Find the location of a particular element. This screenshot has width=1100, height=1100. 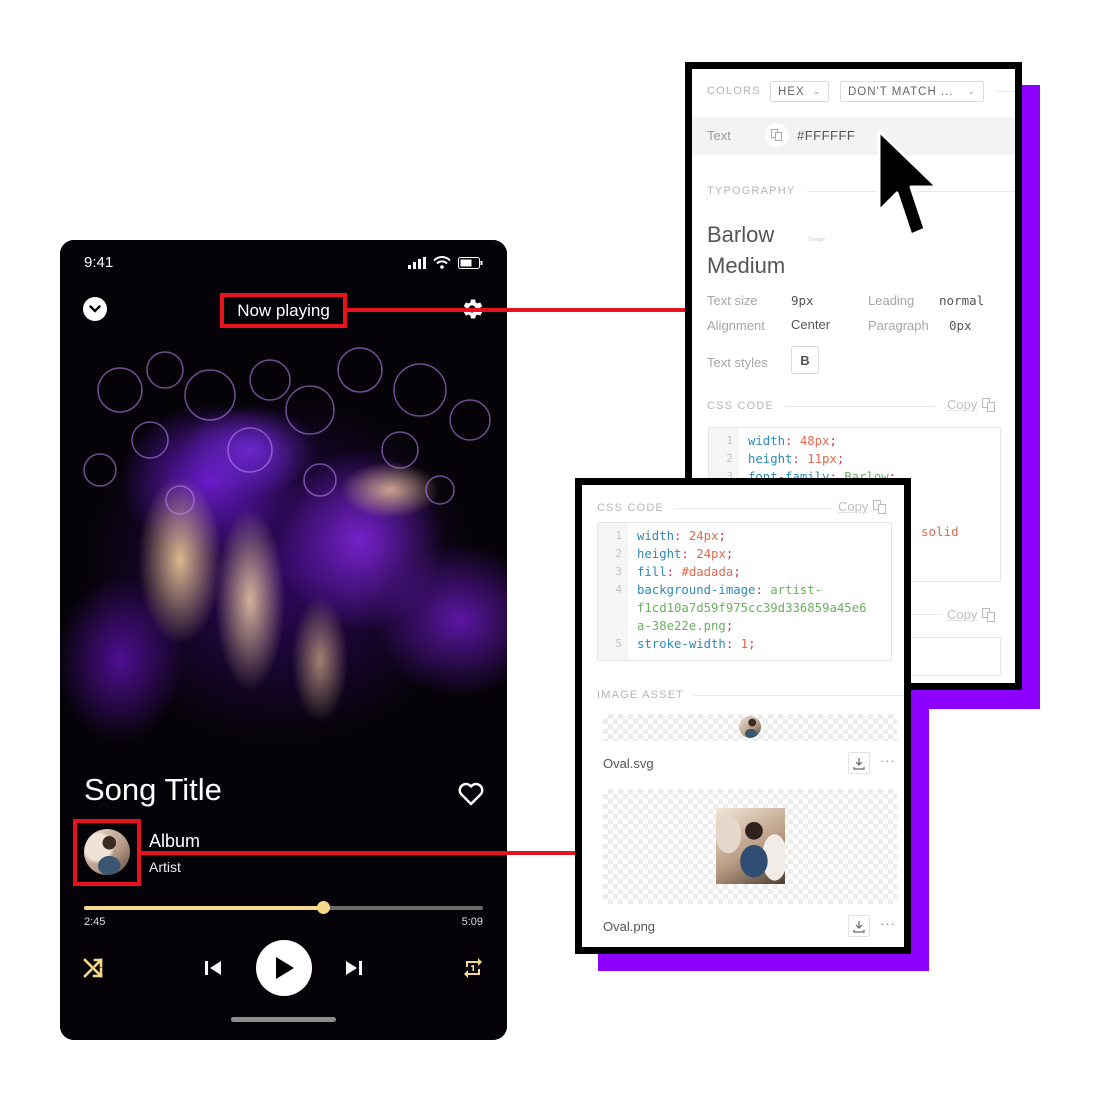

code-text: background-image: artist- is located at coordinates (730, 590).